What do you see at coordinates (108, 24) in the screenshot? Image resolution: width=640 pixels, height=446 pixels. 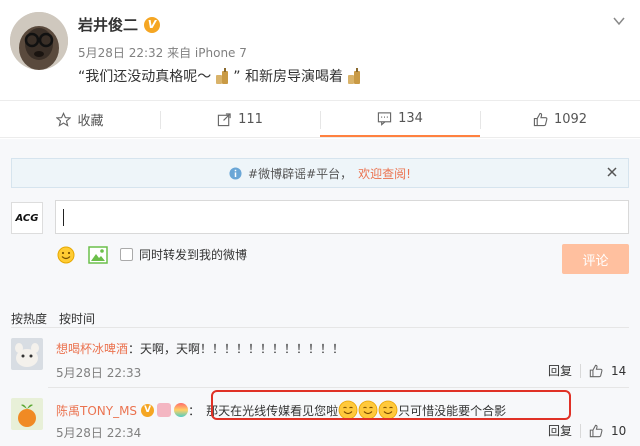 I see `author-name-text: 岩井俊二` at bounding box center [108, 24].